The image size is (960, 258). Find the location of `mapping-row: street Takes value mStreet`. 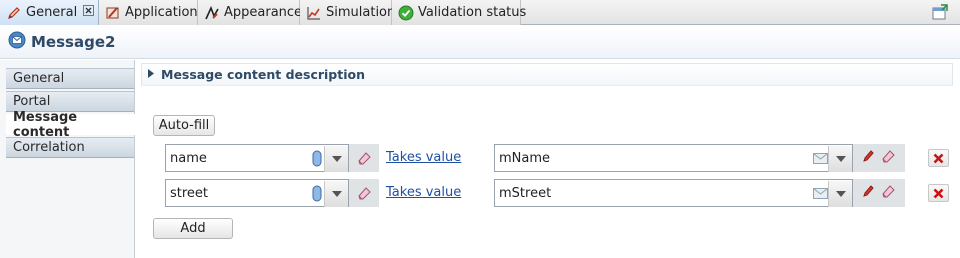

mapping-row: street Takes value mStreet is located at coordinates (560, 193).